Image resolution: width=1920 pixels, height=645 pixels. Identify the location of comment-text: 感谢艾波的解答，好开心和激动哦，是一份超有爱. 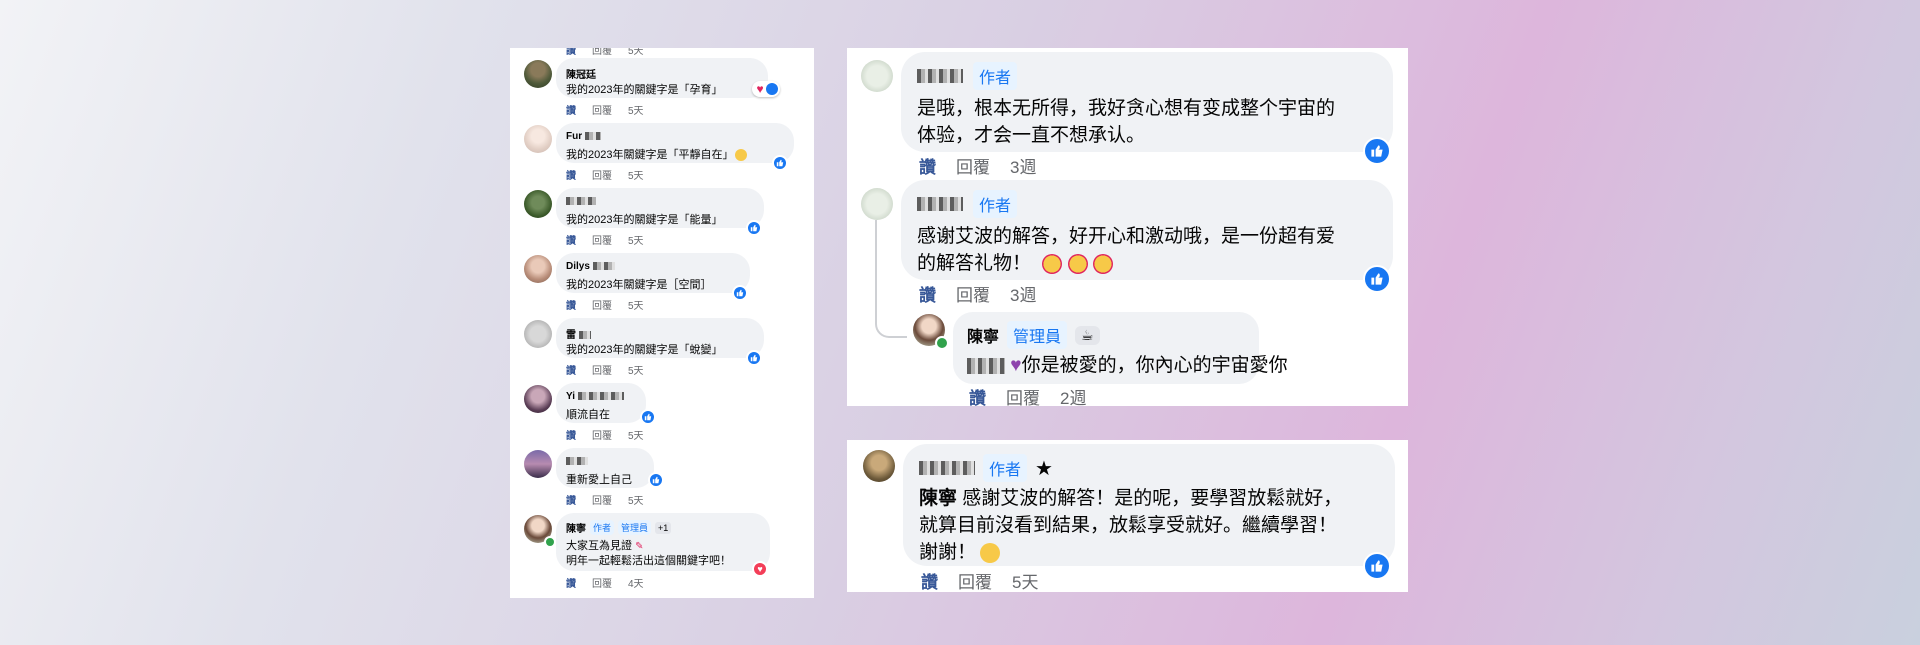
(1126, 236).